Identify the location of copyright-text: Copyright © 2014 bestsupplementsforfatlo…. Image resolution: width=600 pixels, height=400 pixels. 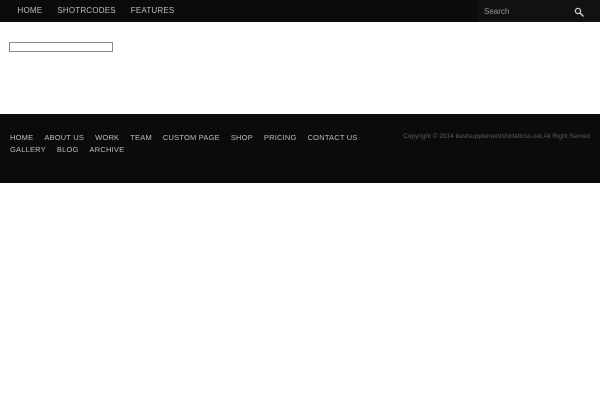
(496, 136).